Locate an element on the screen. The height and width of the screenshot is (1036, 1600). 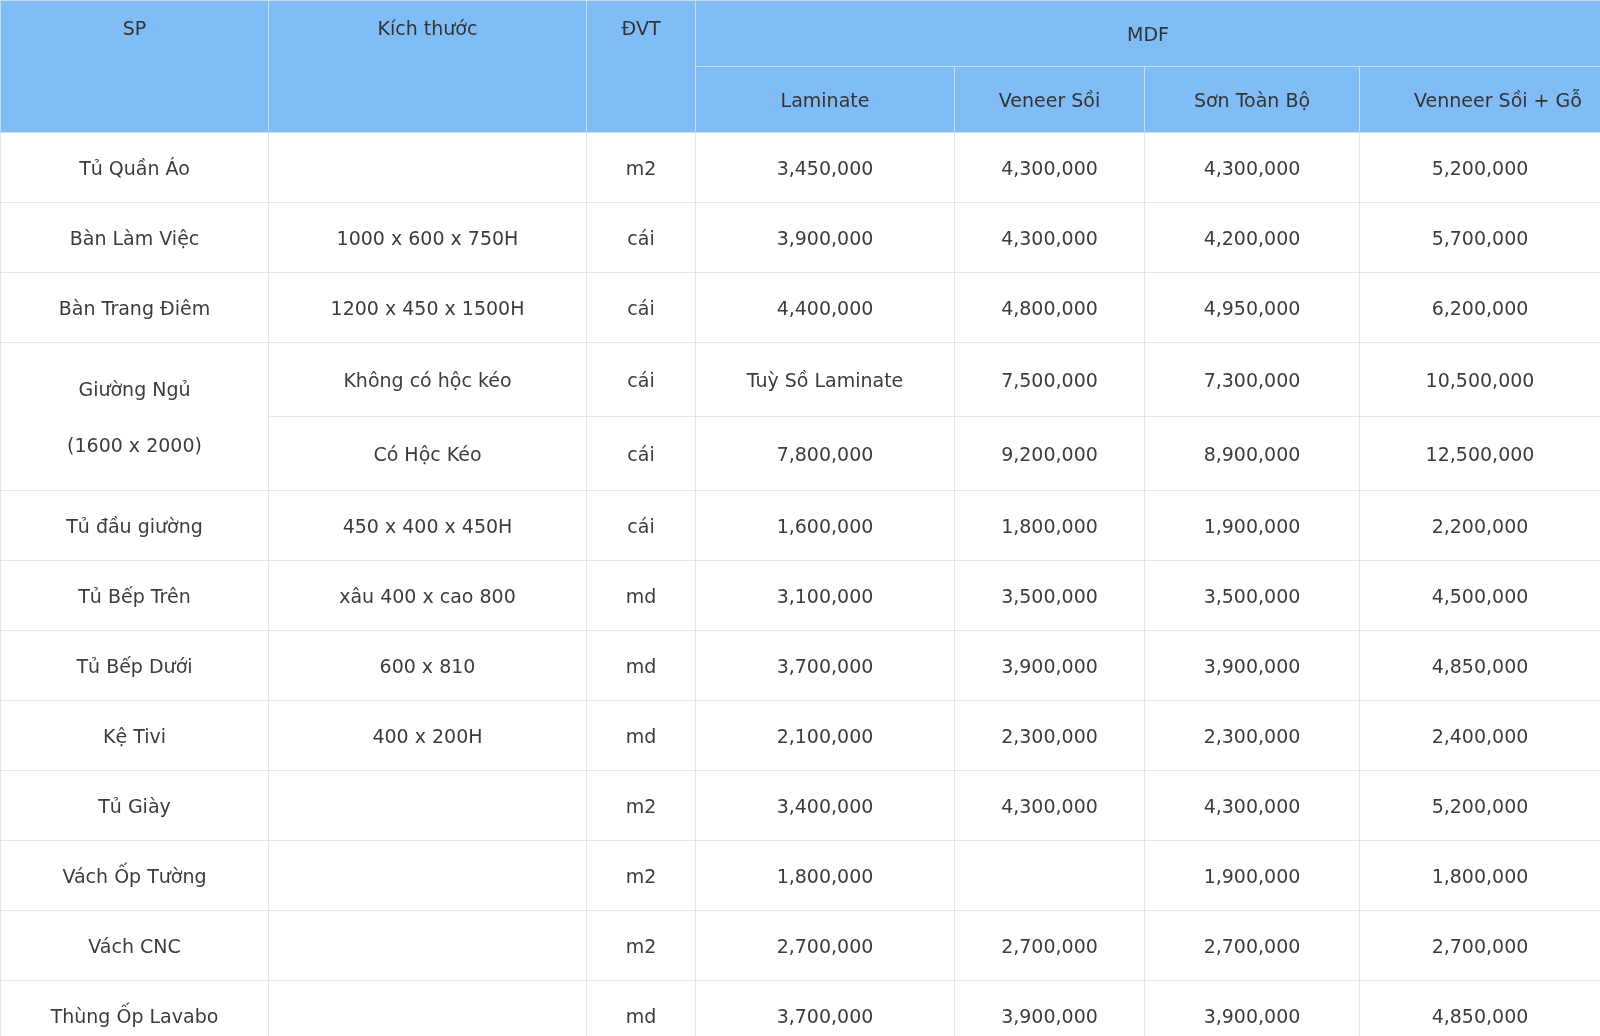
product-note: (1600 x 2000) is located at coordinates (134, 444).